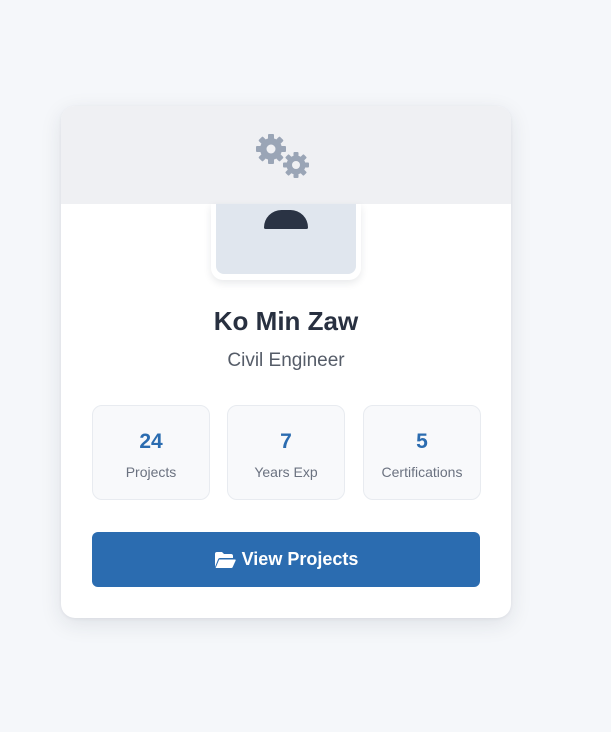  I want to click on stat-label: Certifications, so click(422, 472).